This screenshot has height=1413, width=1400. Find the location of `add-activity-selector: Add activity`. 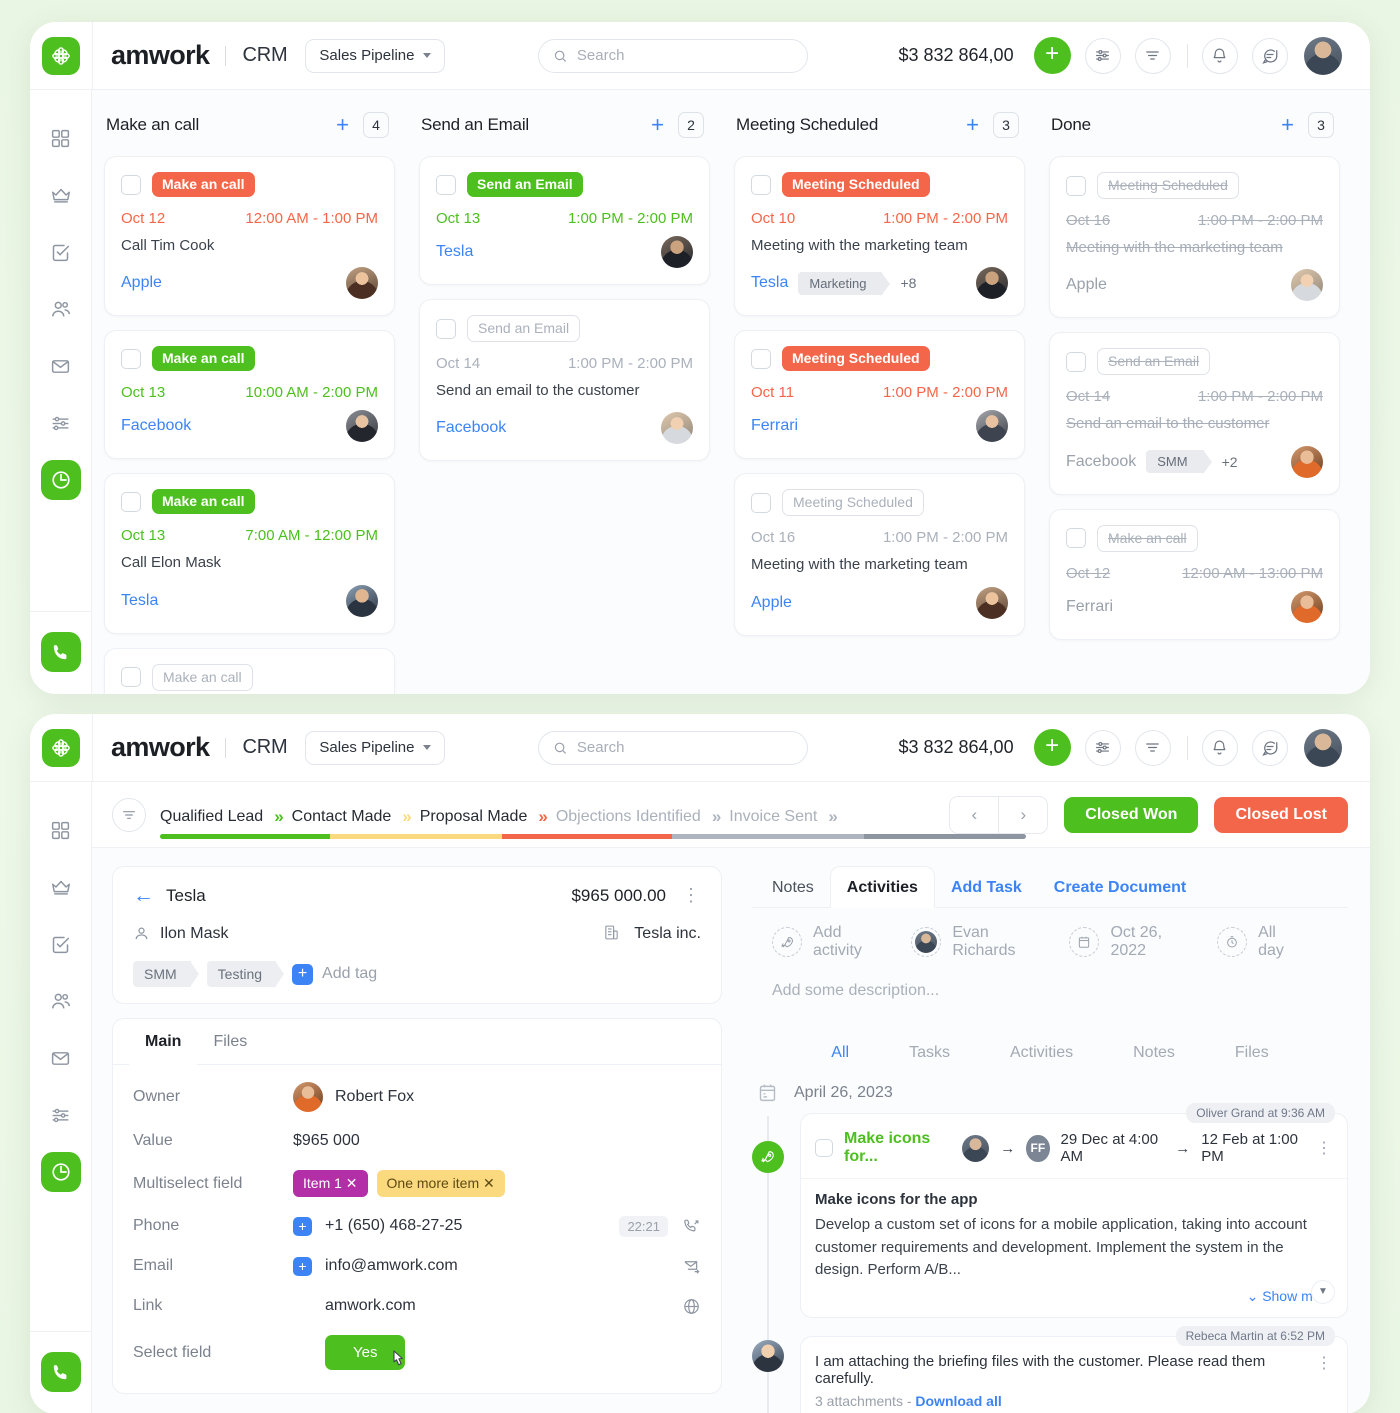

add-activity-selector: Add activity is located at coordinates (823, 942).